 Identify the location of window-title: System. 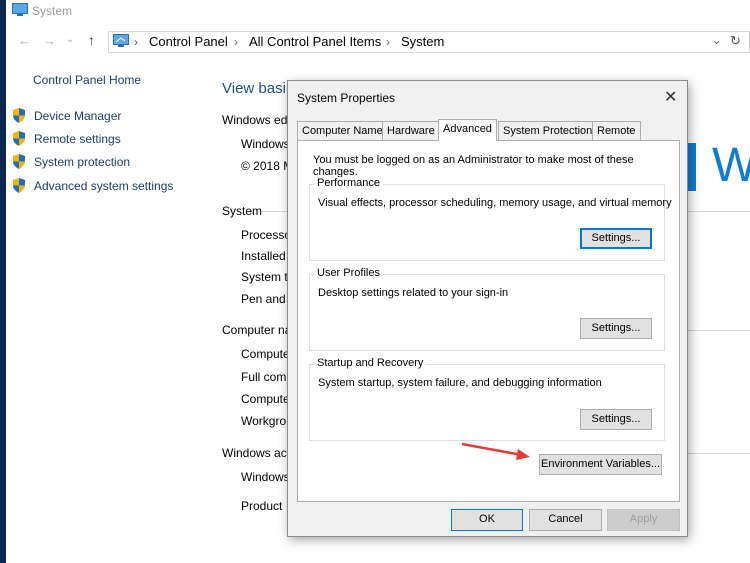
(52, 11).